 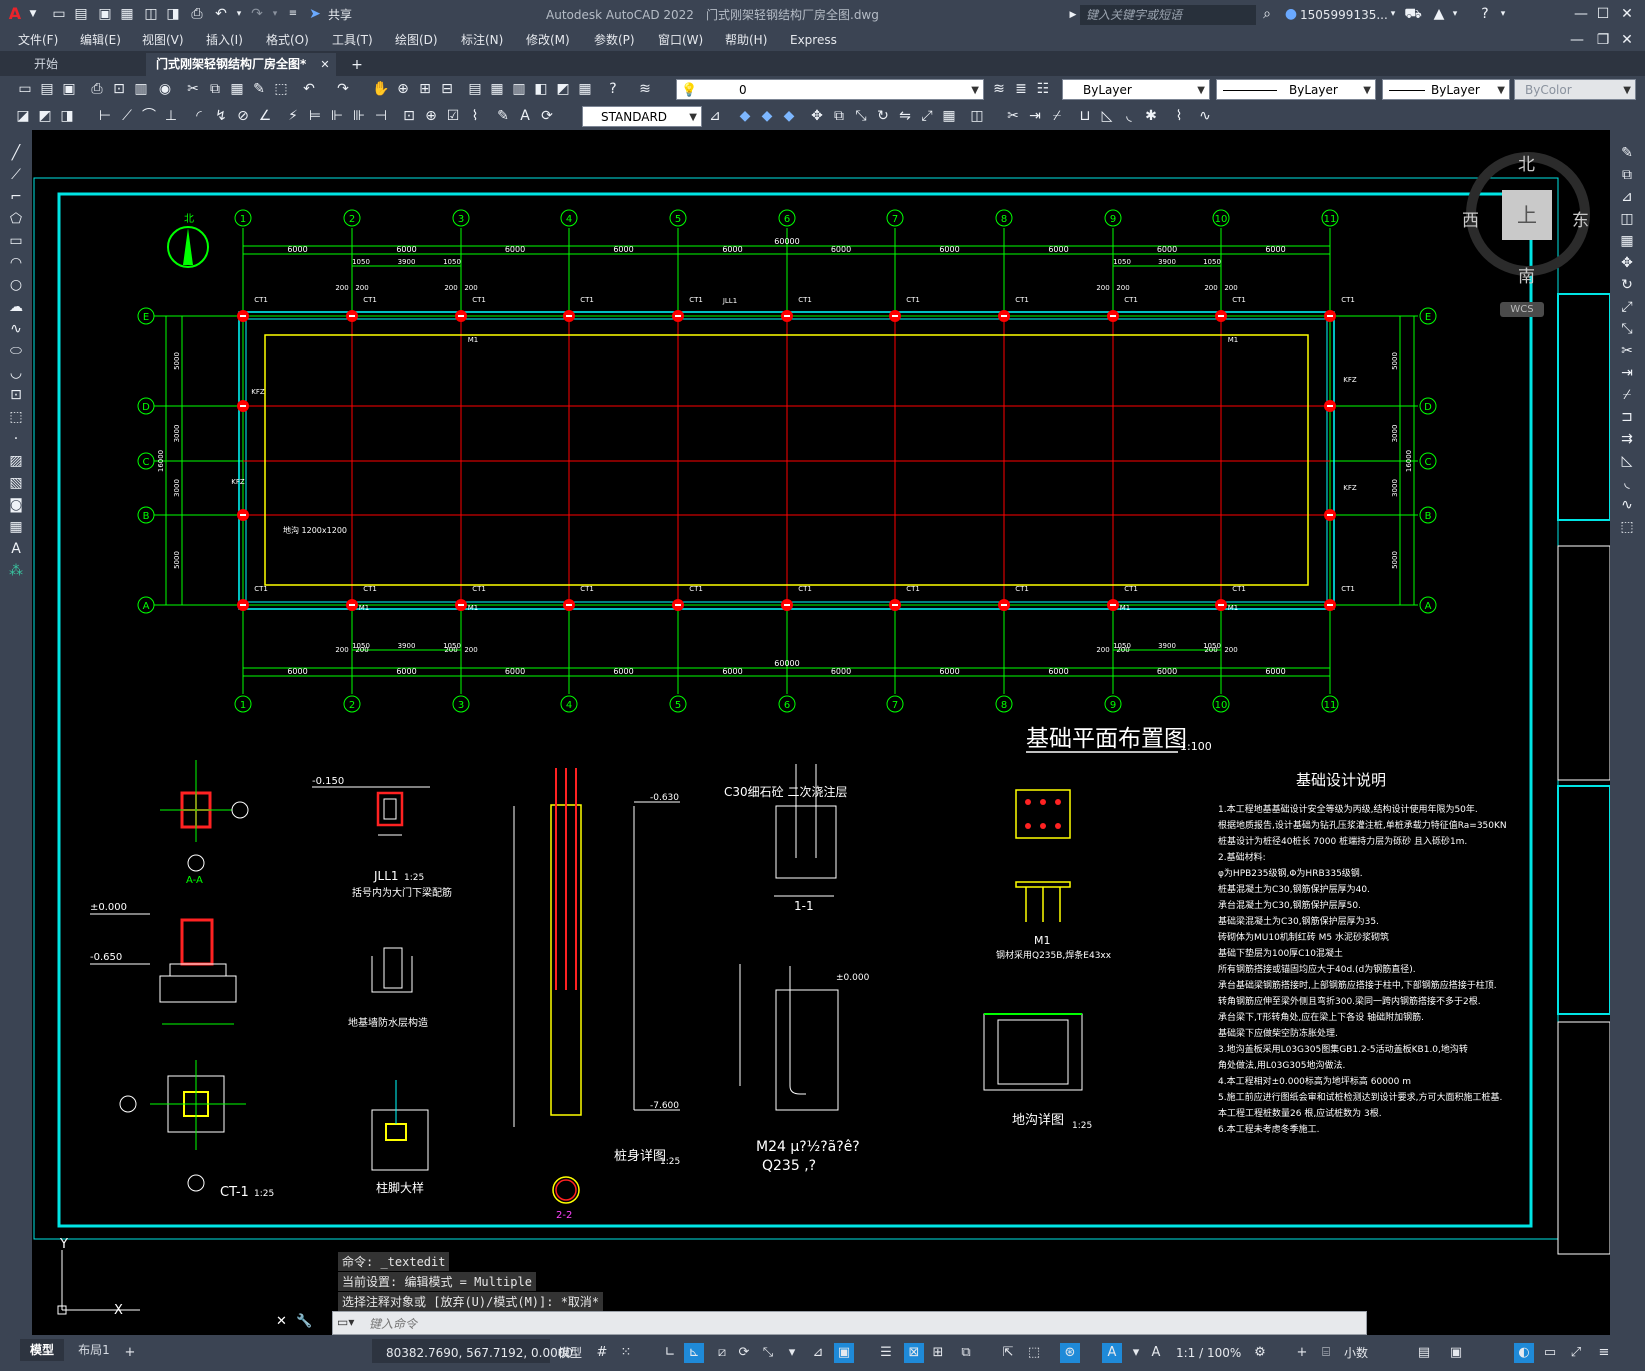 What do you see at coordinates (1070, 1353) in the screenshot?
I see `auto-scale-icon: ⊛` at bounding box center [1070, 1353].